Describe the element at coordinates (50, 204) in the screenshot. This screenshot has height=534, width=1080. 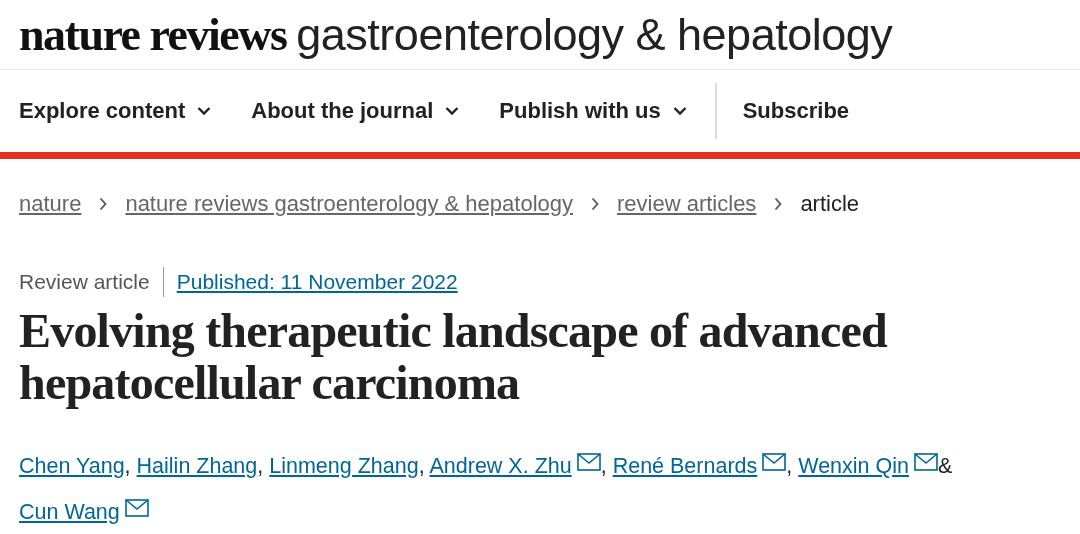
I see `breadcrumb-link: nature` at that location.